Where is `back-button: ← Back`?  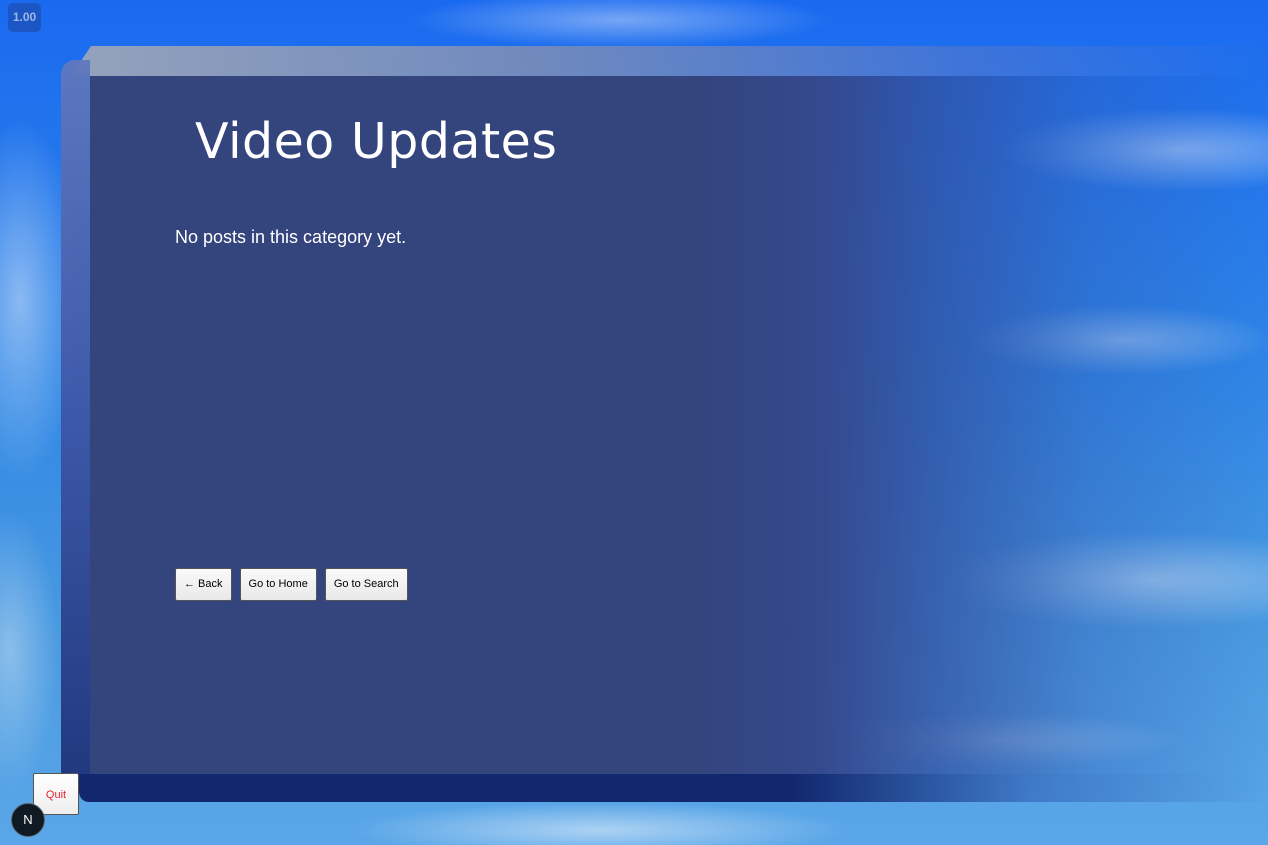
back-button: ← Back is located at coordinates (203, 584).